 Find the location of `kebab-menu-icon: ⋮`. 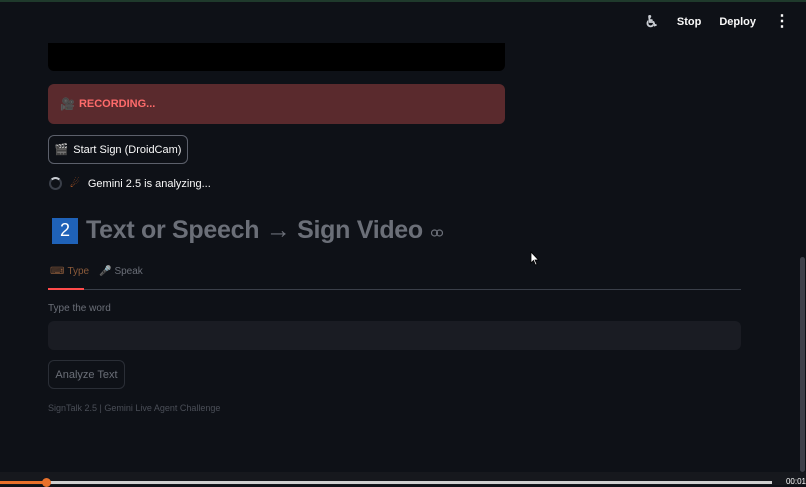

kebab-menu-icon: ⋮ is located at coordinates (782, 22).